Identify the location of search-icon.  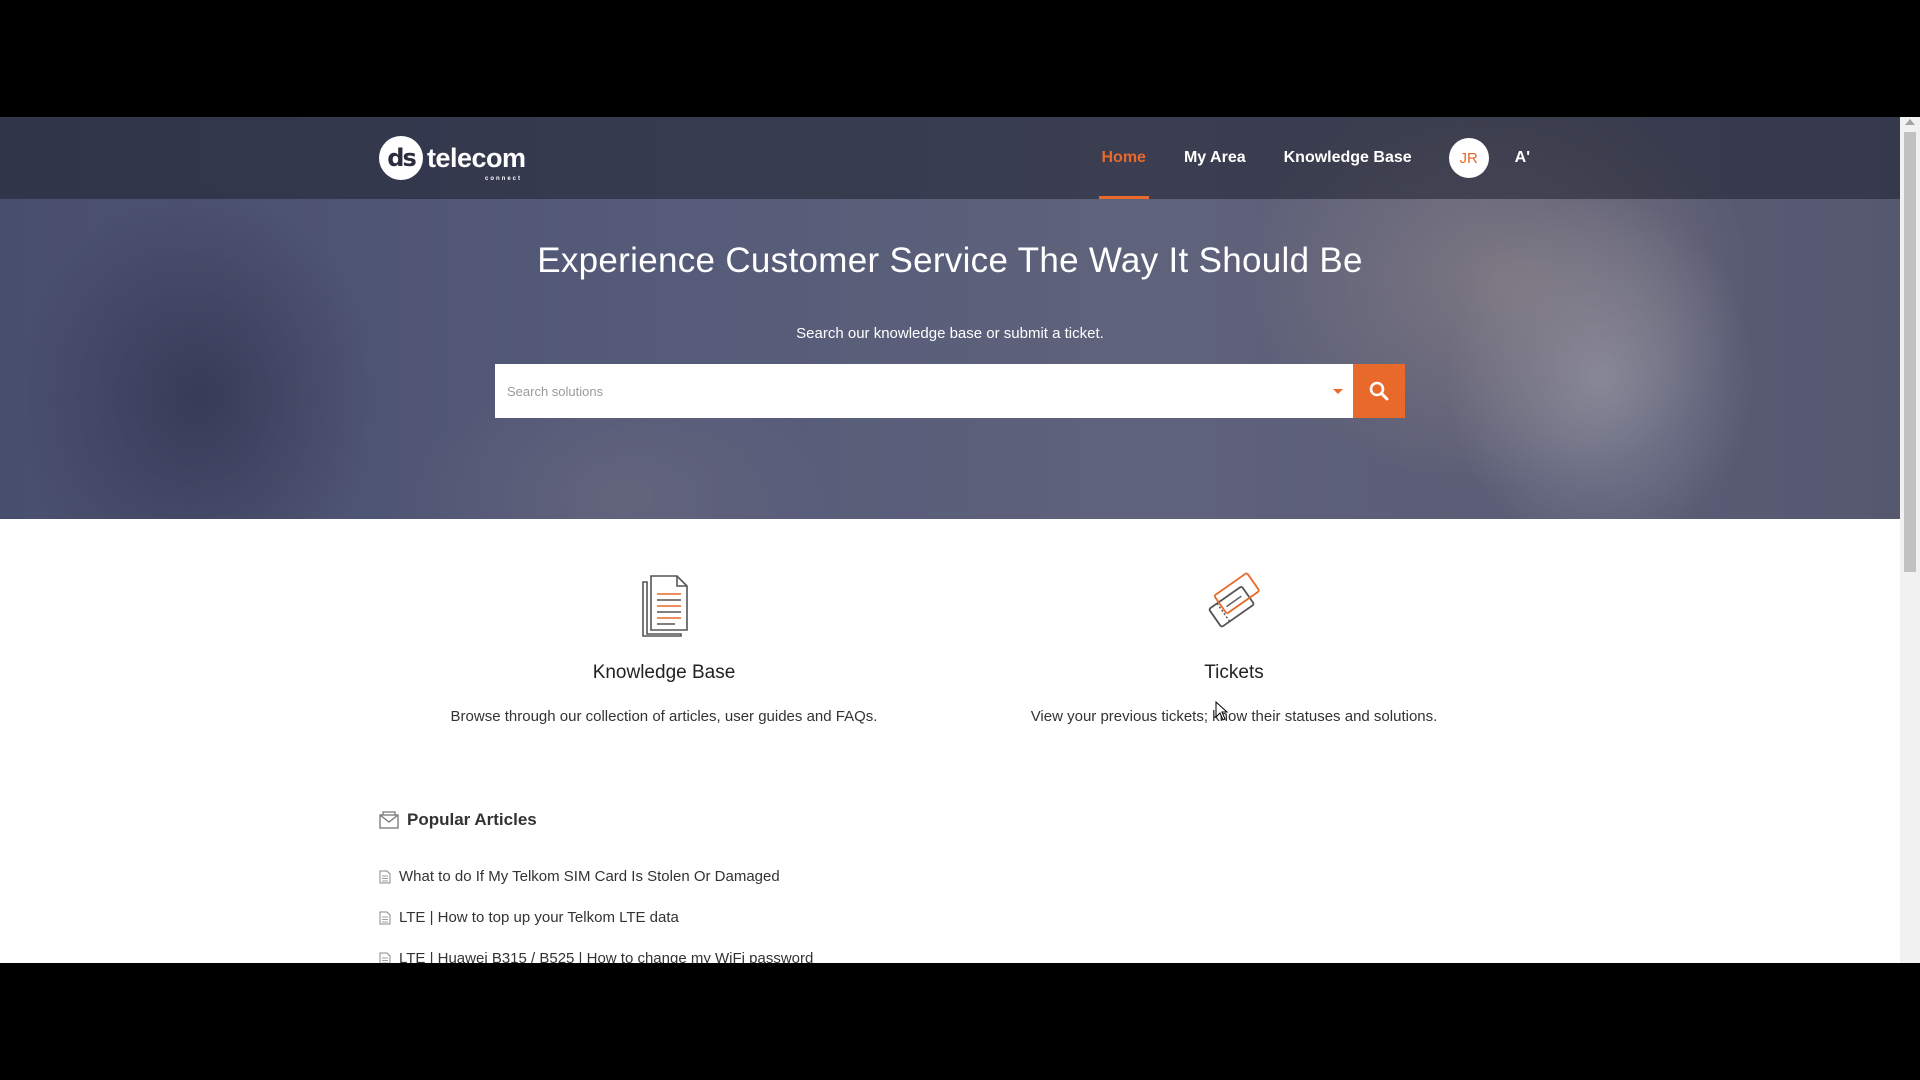
(1379, 391).